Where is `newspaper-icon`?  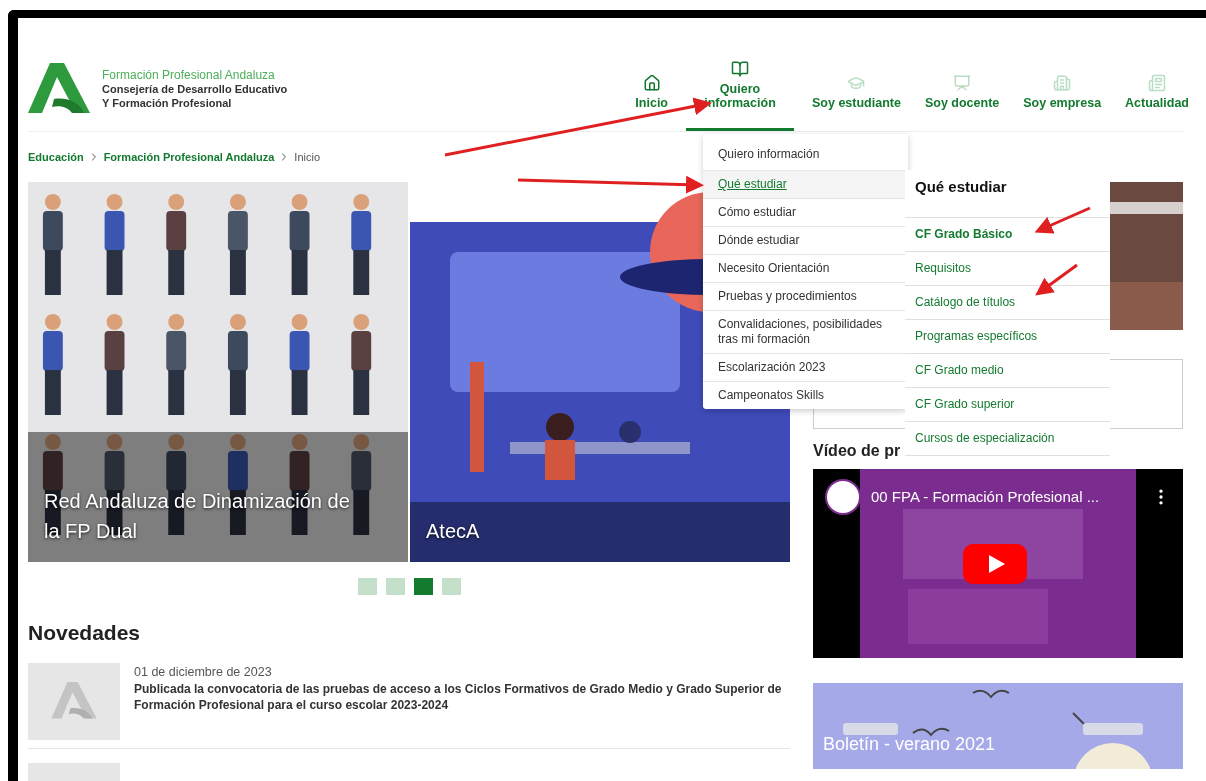
newspaper-icon is located at coordinates (1157, 83).